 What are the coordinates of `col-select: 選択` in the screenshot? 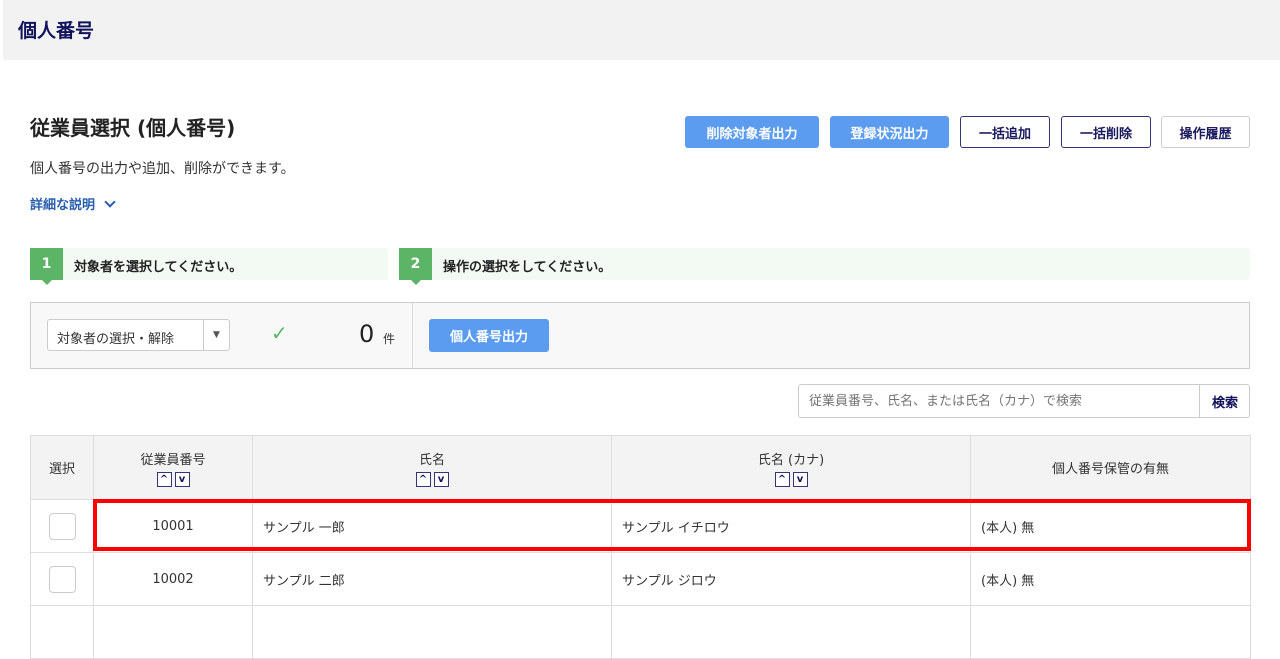 It's located at (62, 467).